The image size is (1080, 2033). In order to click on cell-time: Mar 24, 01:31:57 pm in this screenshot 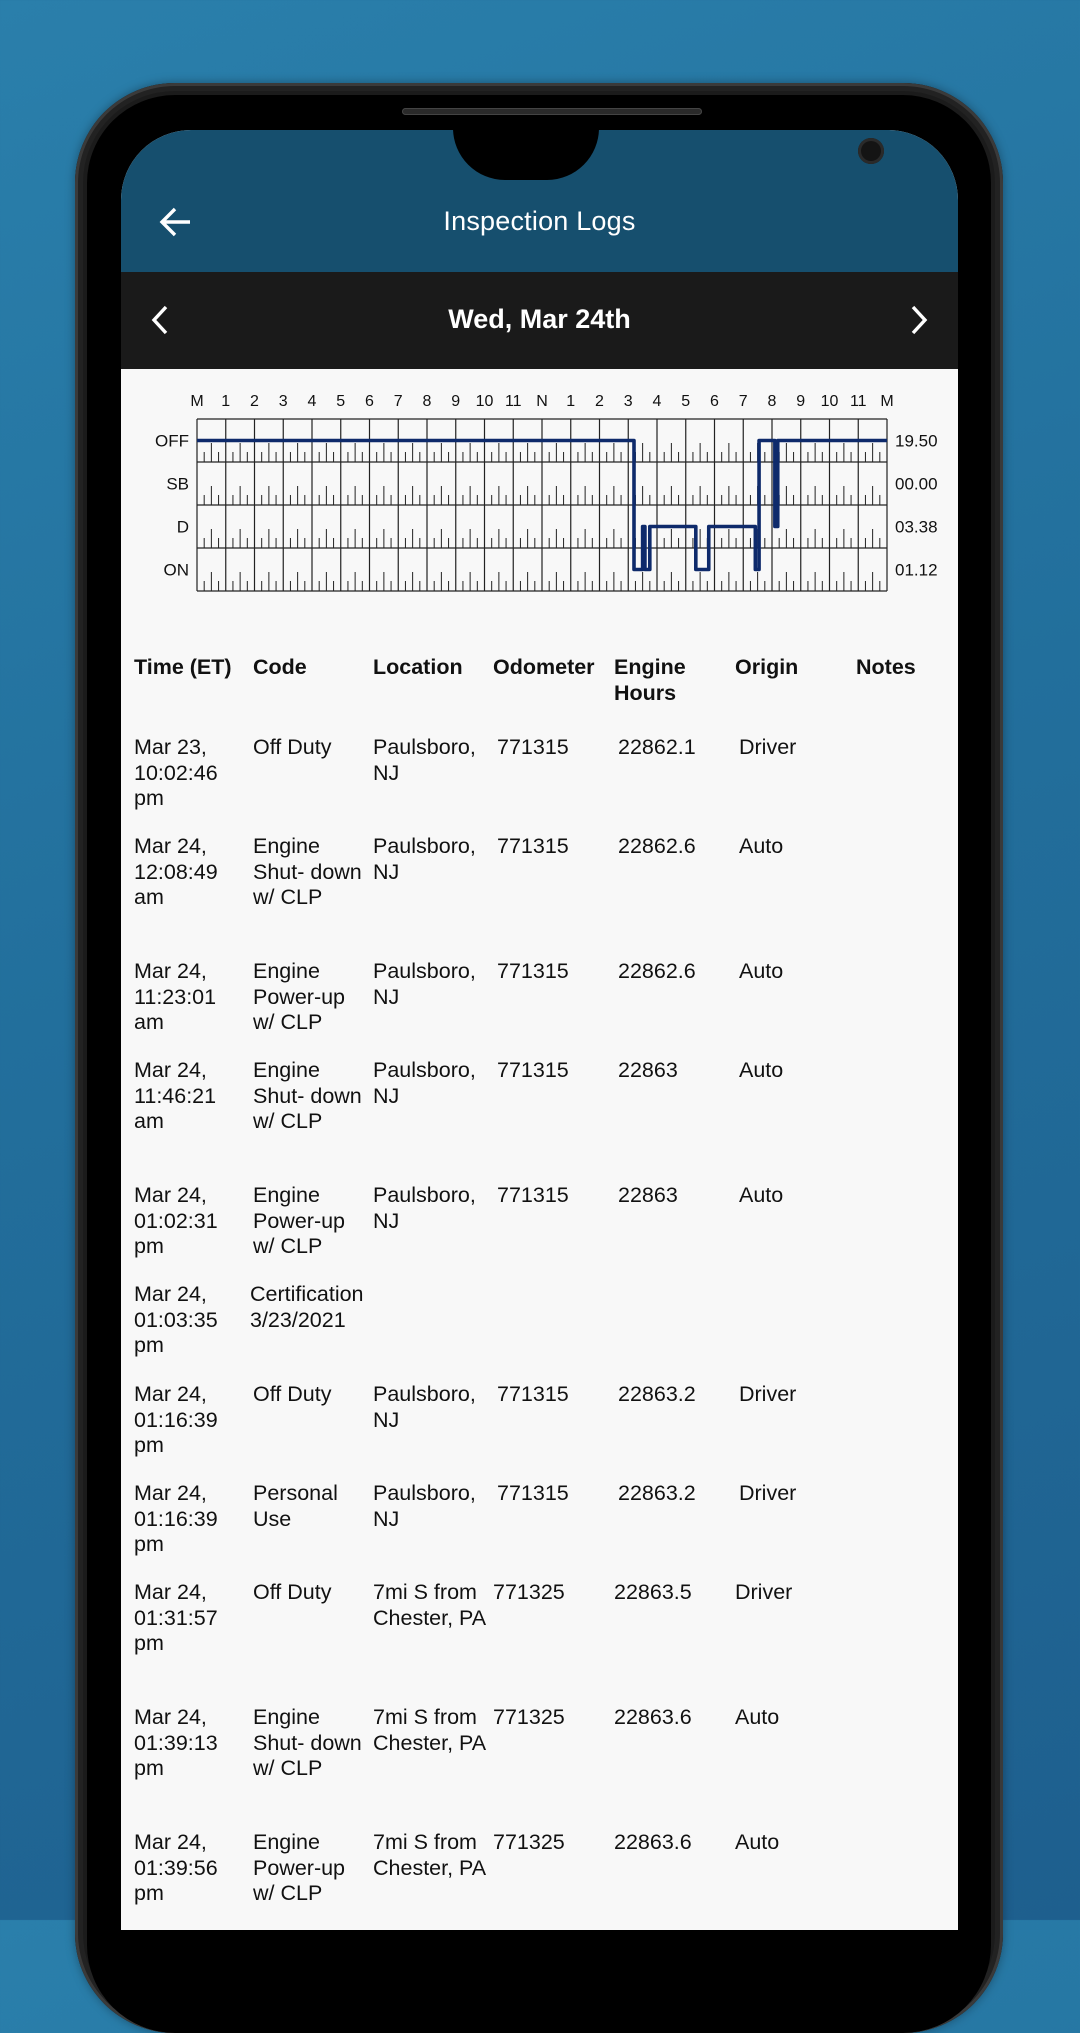, I will do `click(176, 1618)`.